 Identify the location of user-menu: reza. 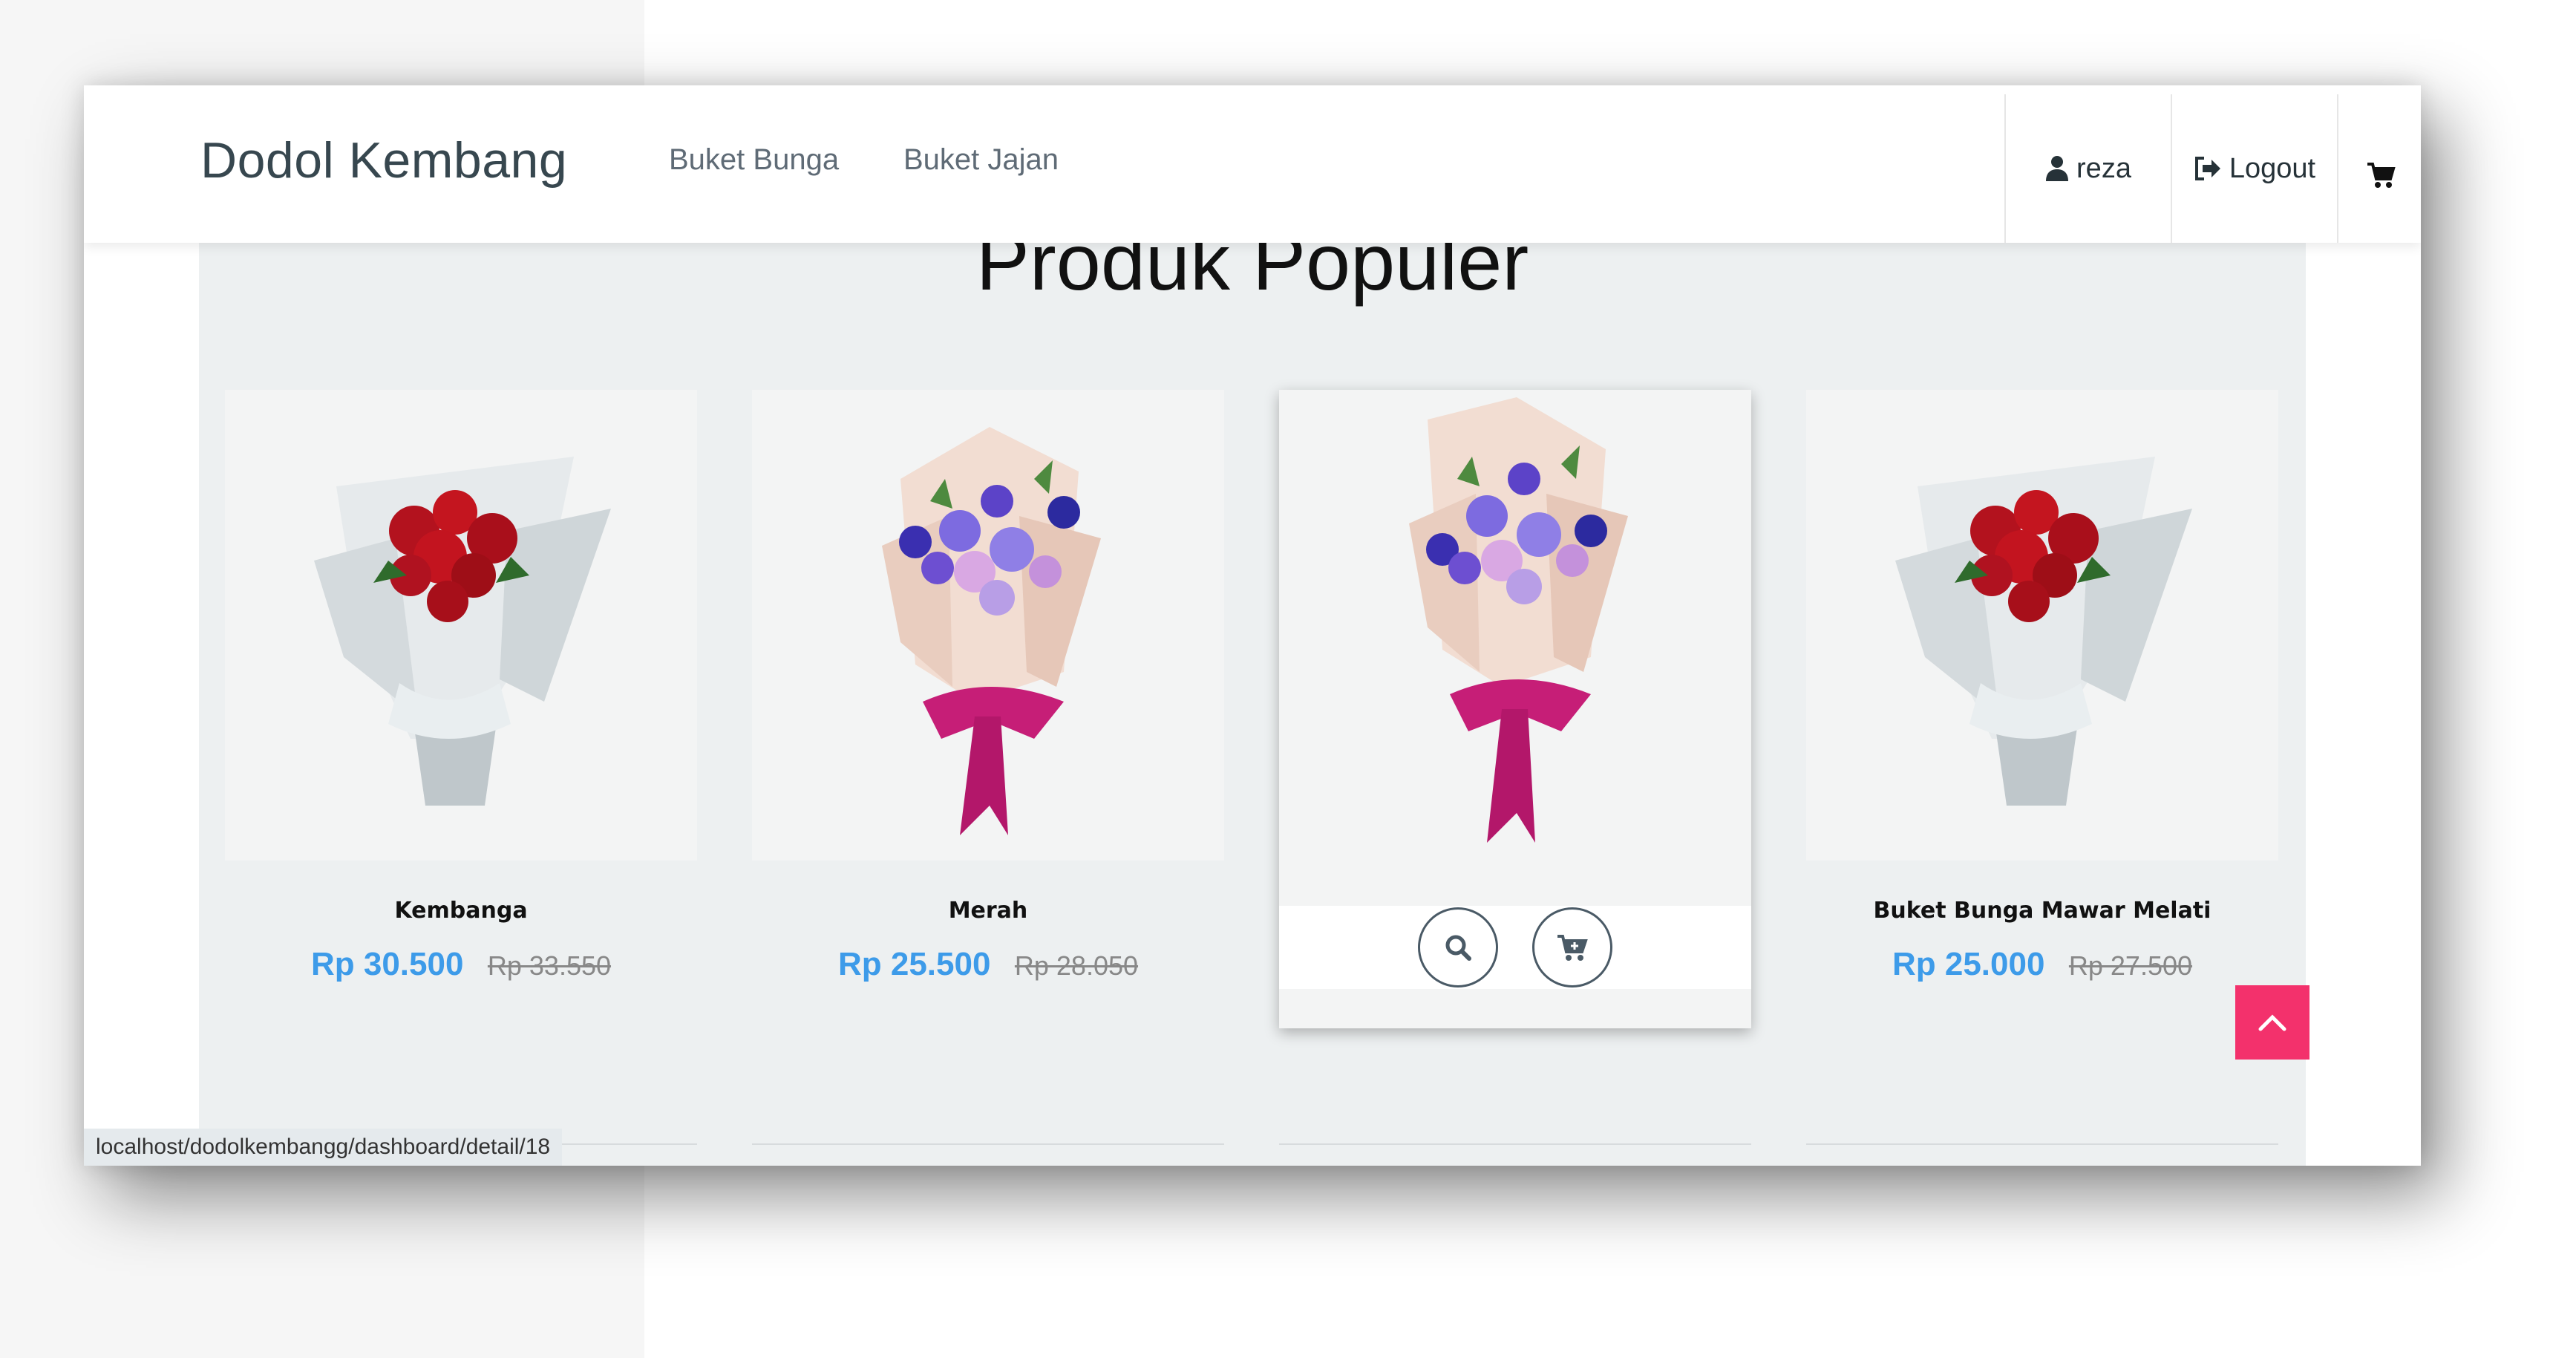
(2087, 169).